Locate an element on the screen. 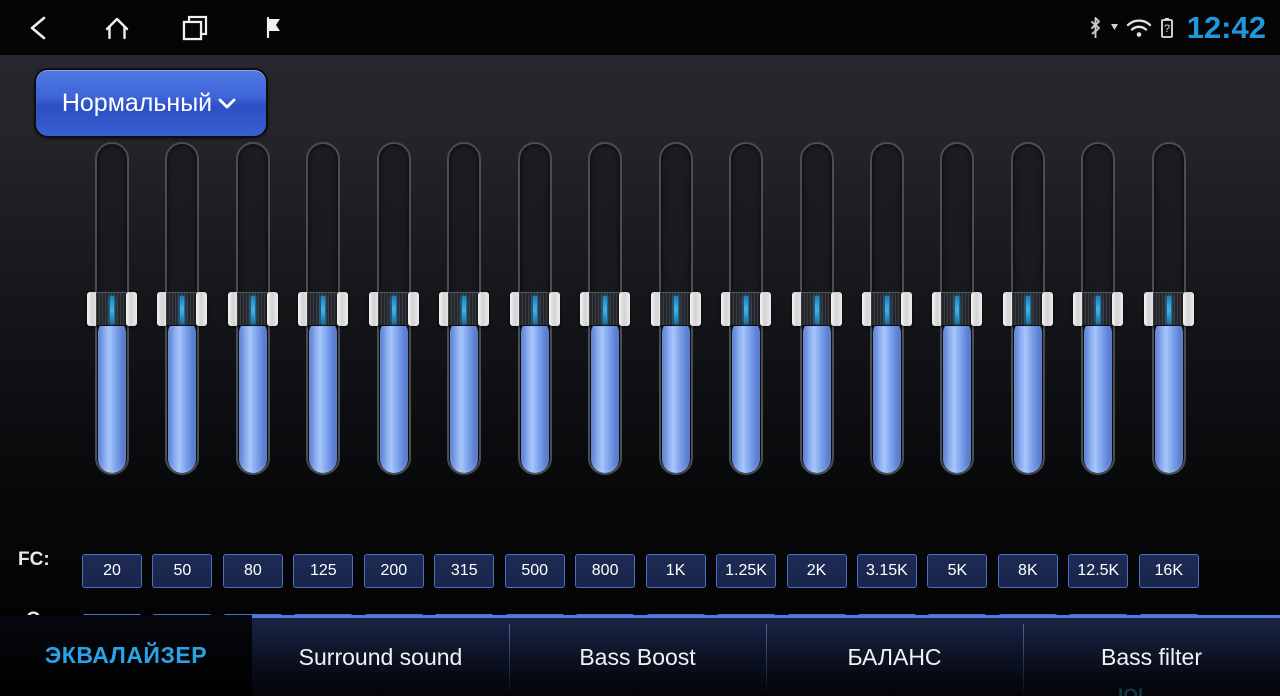 Image resolution: width=1280 pixels, height=696 pixels. fc-row-label: FC: is located at coordinates (34, 559).